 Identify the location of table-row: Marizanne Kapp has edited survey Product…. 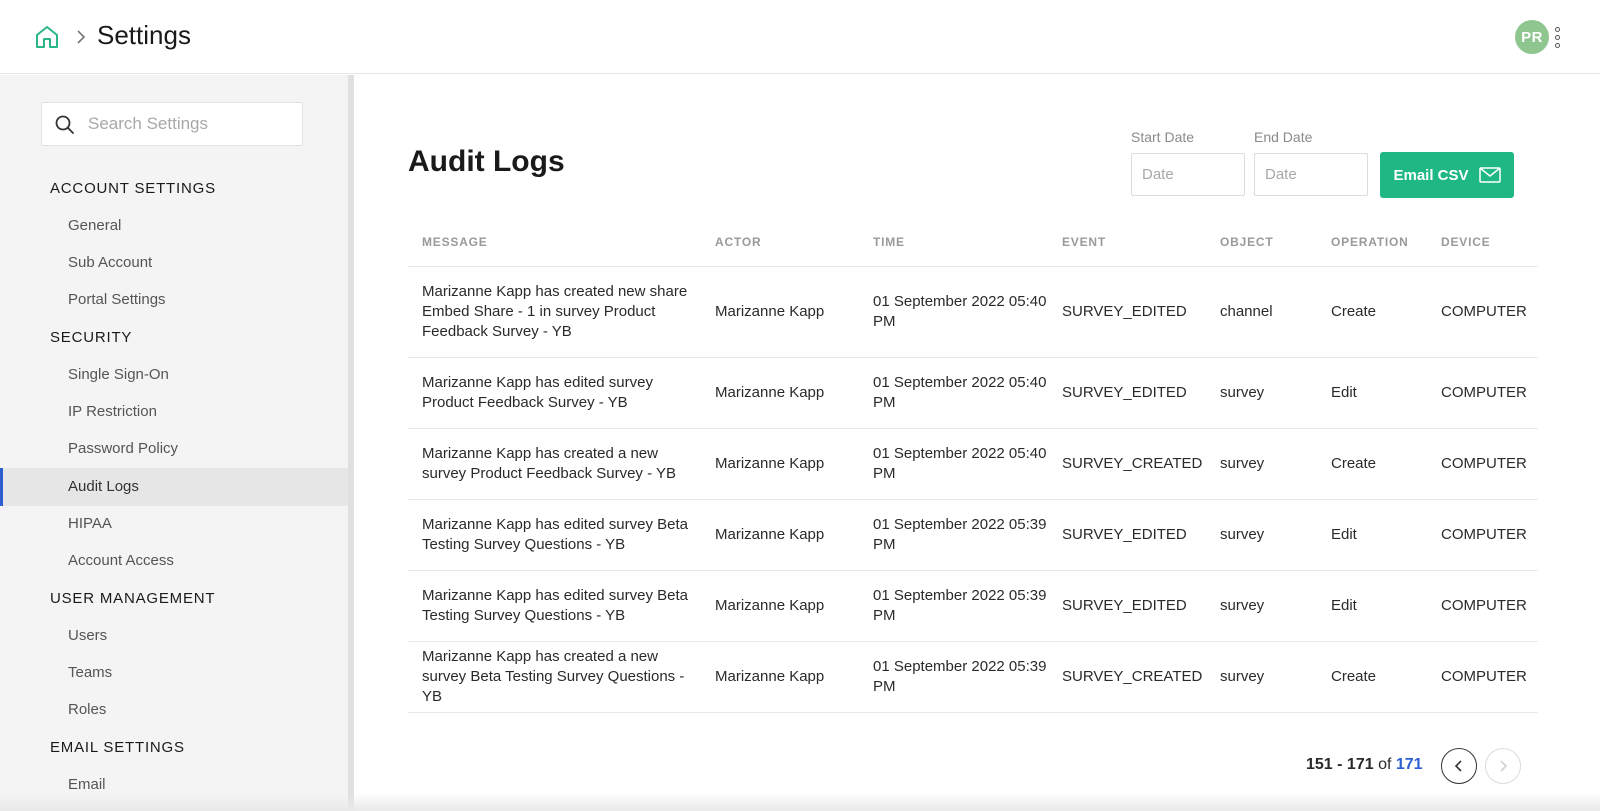
(973, 393).